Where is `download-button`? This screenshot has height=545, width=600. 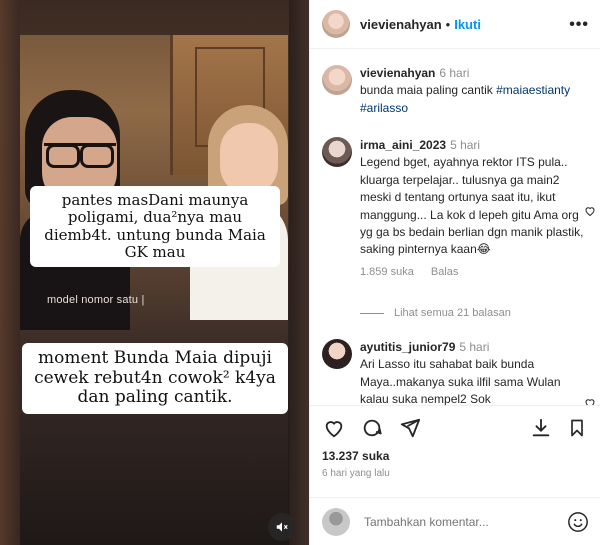 download-button is located at coordinates (541, 428).